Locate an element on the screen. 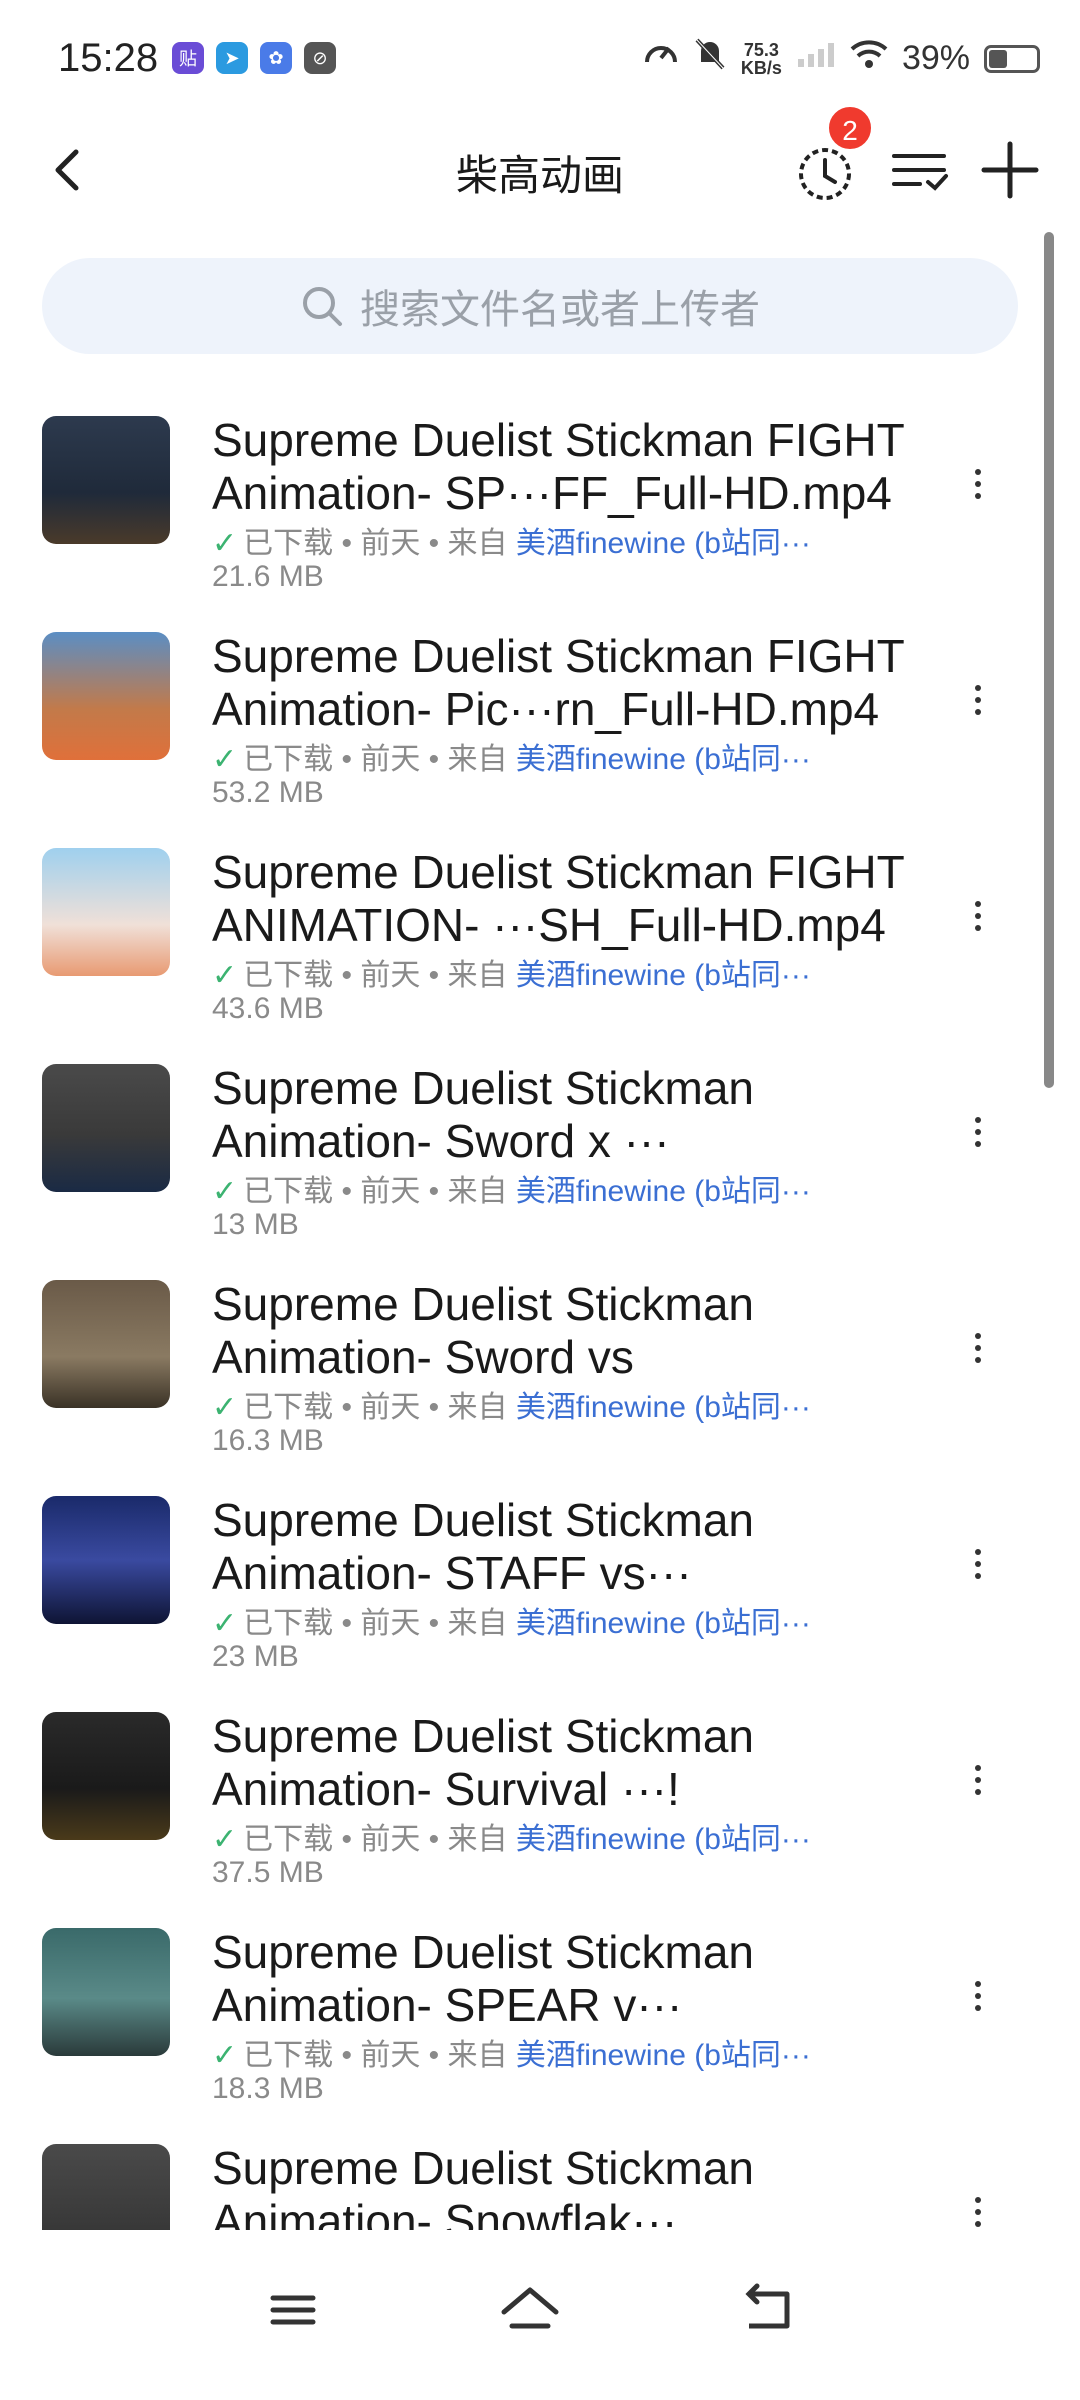 The width and height of the screenshot is (1080, 2400). file-size: 16.3 MB is located at coordinates (268, 1440).